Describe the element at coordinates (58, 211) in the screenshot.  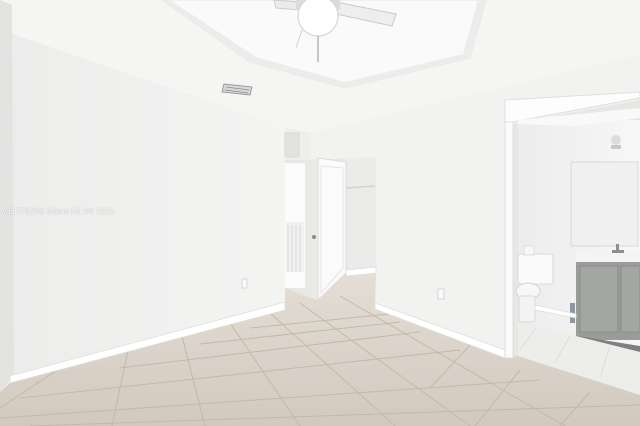
I see `mls-watermark: A1177626© Miami MLS® 2025` at that location.